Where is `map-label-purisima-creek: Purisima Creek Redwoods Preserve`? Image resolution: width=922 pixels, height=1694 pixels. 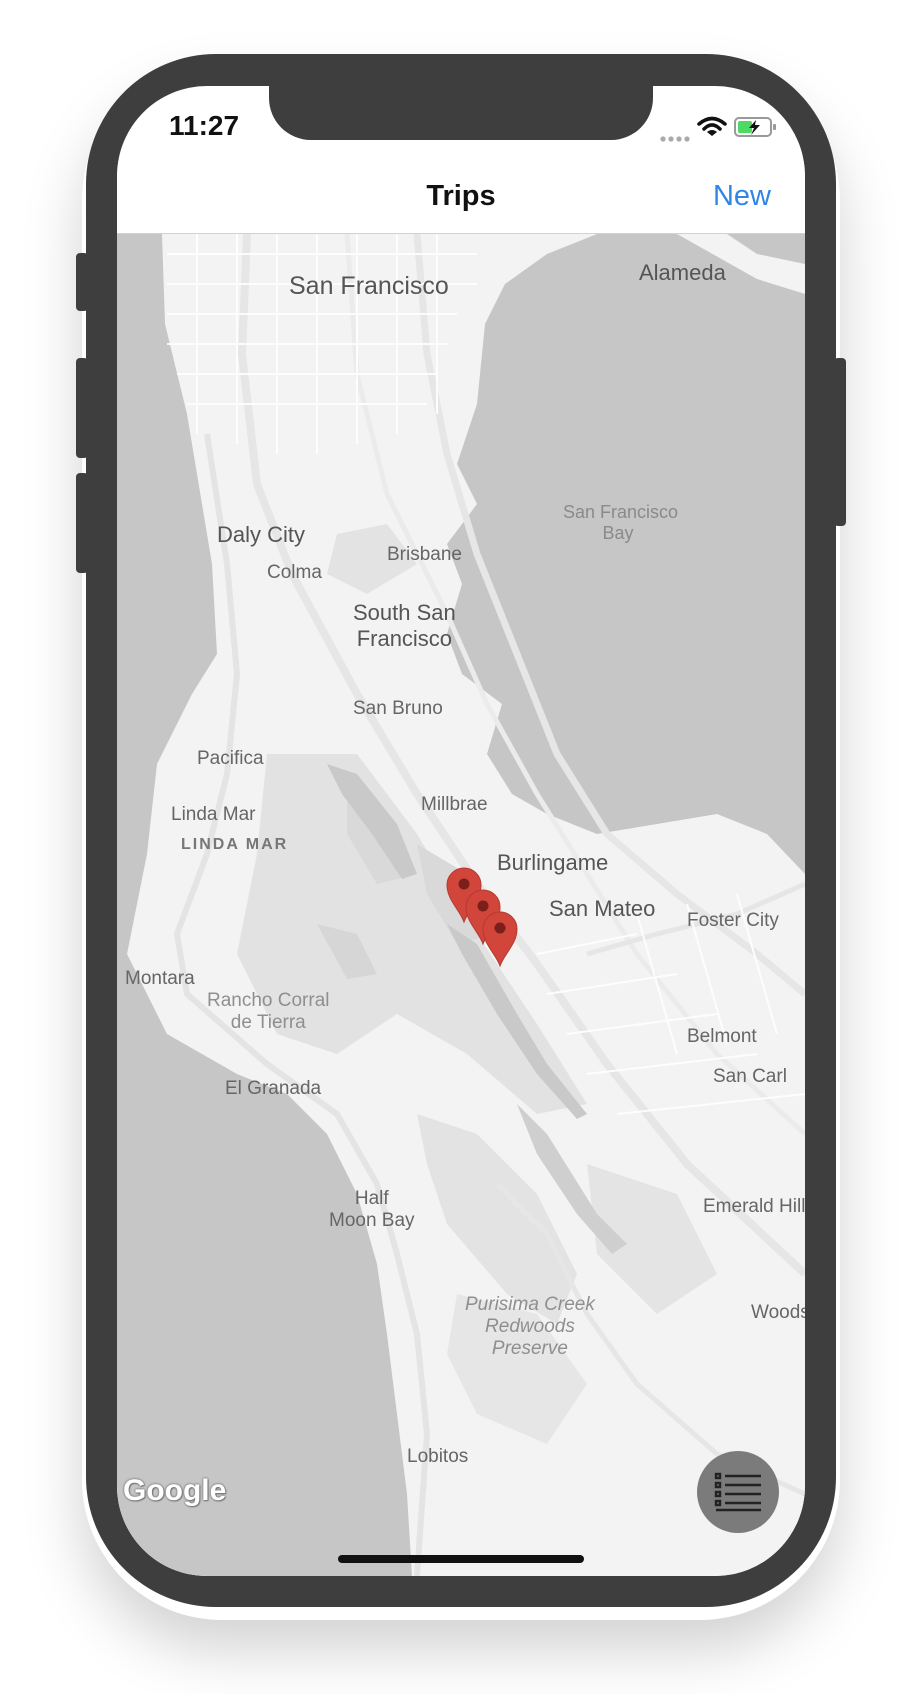
map-label-purisima-creek: Purisima Creek Redwoods Preserve is located at coordinates (530, 1327).